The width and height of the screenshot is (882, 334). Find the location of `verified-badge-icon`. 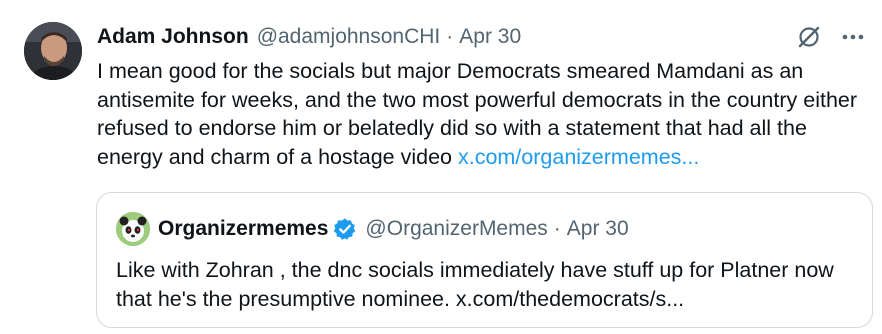

verified-badge-icon is located at coordinates (345, 229).